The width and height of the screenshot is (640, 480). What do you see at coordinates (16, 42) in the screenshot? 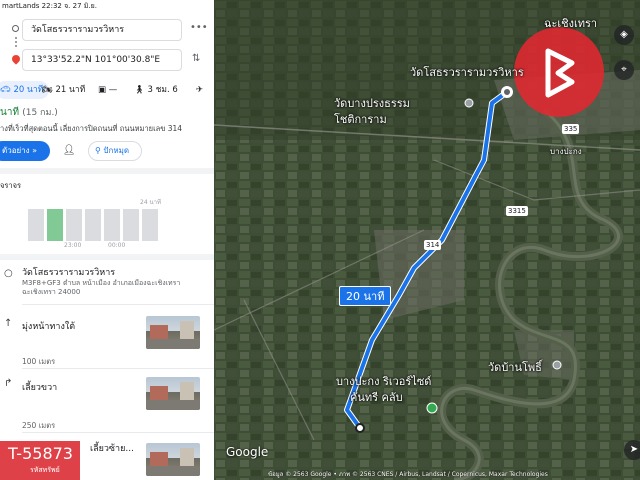
I see `route-dots-icon` at bounding box center [16, 42].